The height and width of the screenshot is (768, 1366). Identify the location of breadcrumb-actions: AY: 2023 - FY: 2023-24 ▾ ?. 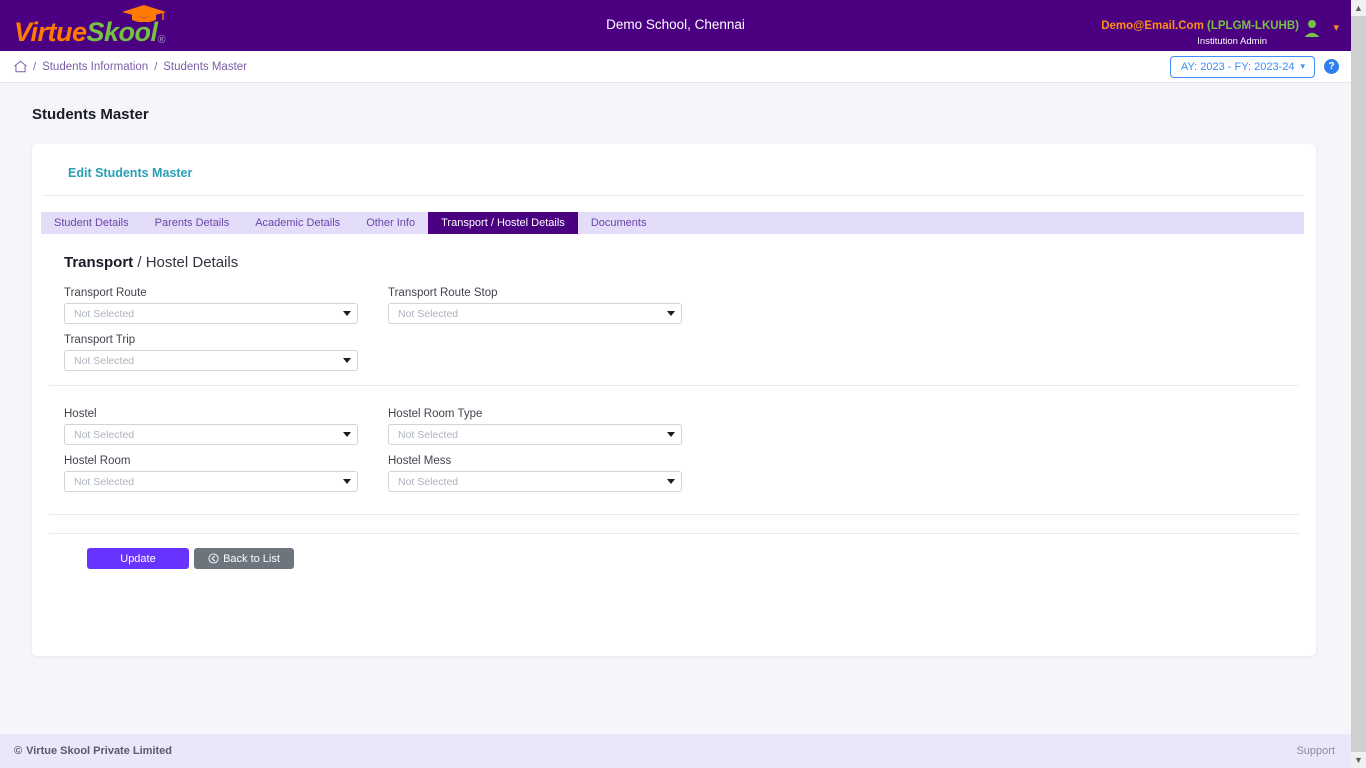
(1254, 66).